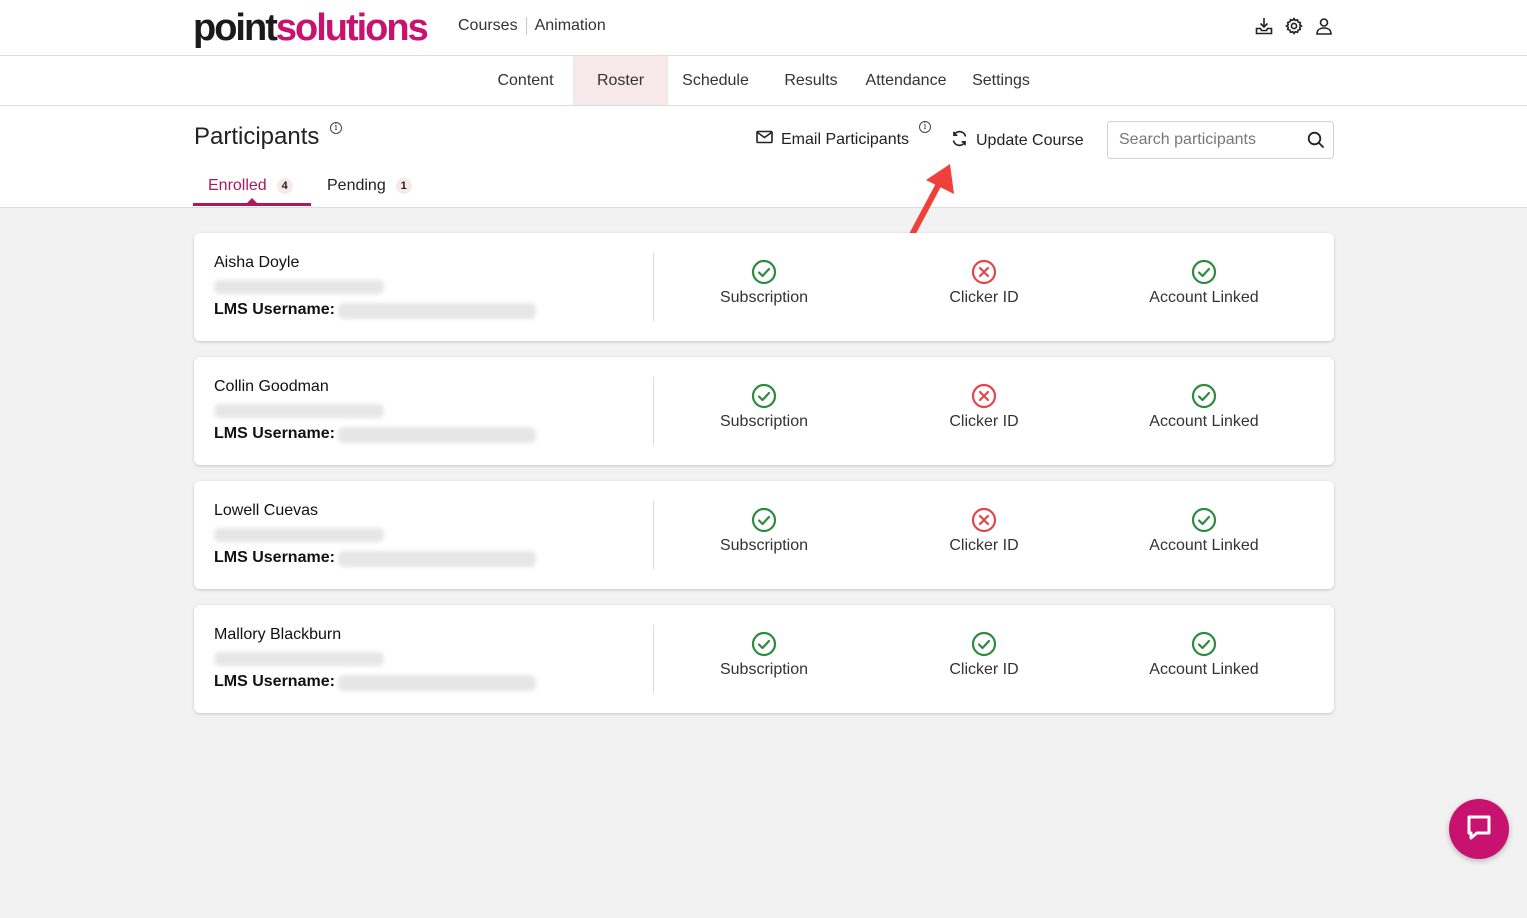 The width and height of the screenshot is (1527, 918). I want to click on participant-name: Collin Goodman, so click(271, 386).